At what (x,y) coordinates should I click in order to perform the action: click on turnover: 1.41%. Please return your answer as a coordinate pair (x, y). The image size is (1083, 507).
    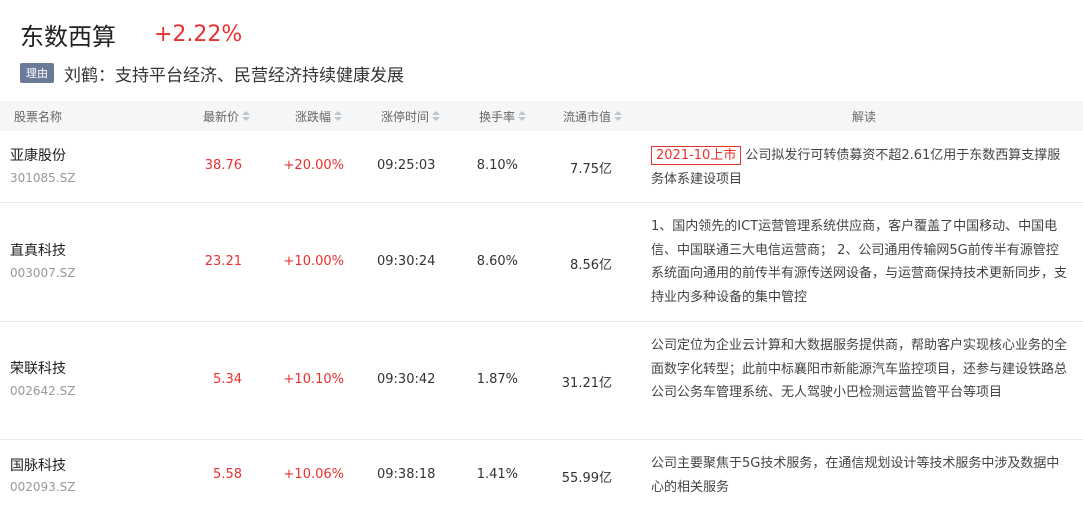
    Looking at the image, I should click on (497, 474).